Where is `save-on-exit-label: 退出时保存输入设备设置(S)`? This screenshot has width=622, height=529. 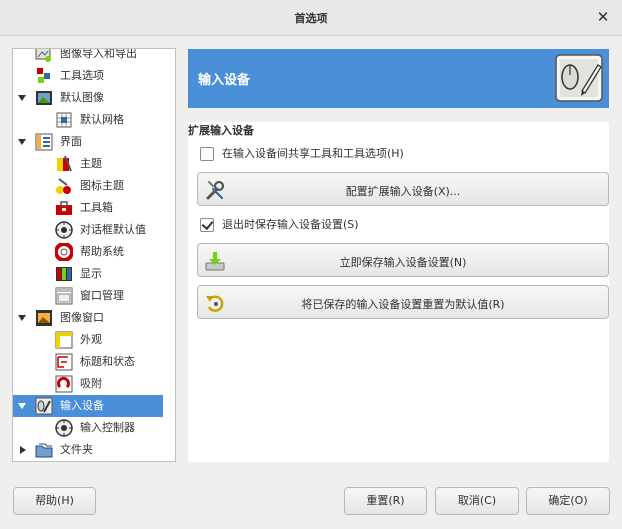
save-on-exit-label: 退出时保存输入设备设置(S) is located at coordinates (290, 225).